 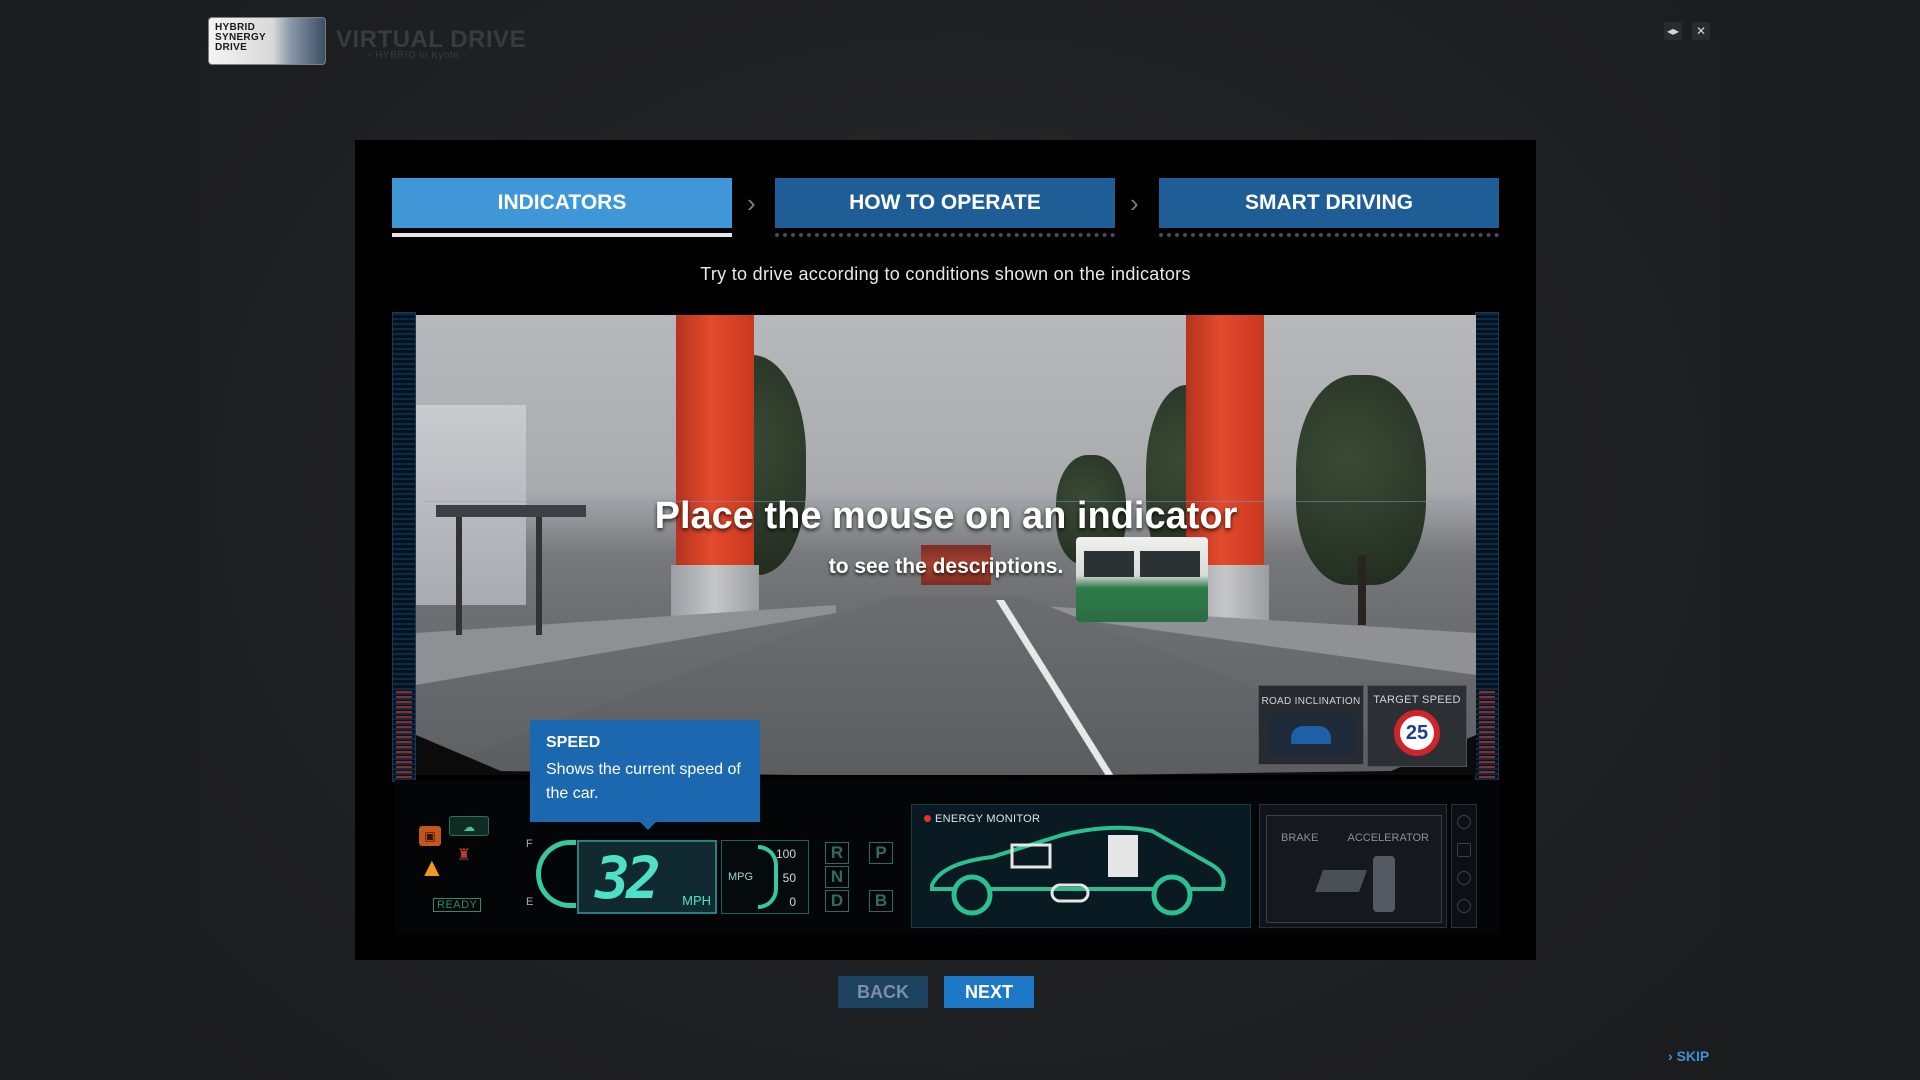 What do you see at coordinates (562, 235) in the screenshot?
I see `tab-indicators-underline` at bounding box center [562, 235].